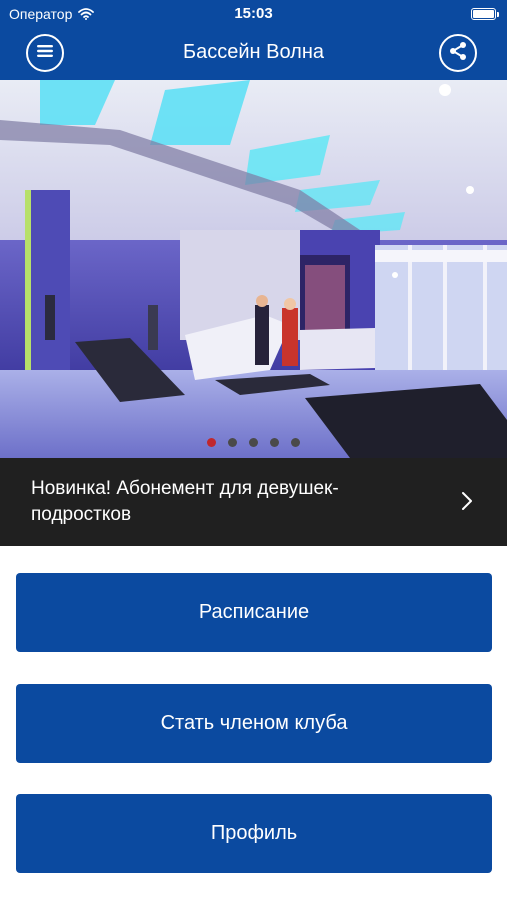  I want to click on carousel-page-indicator, so click(253, 442).